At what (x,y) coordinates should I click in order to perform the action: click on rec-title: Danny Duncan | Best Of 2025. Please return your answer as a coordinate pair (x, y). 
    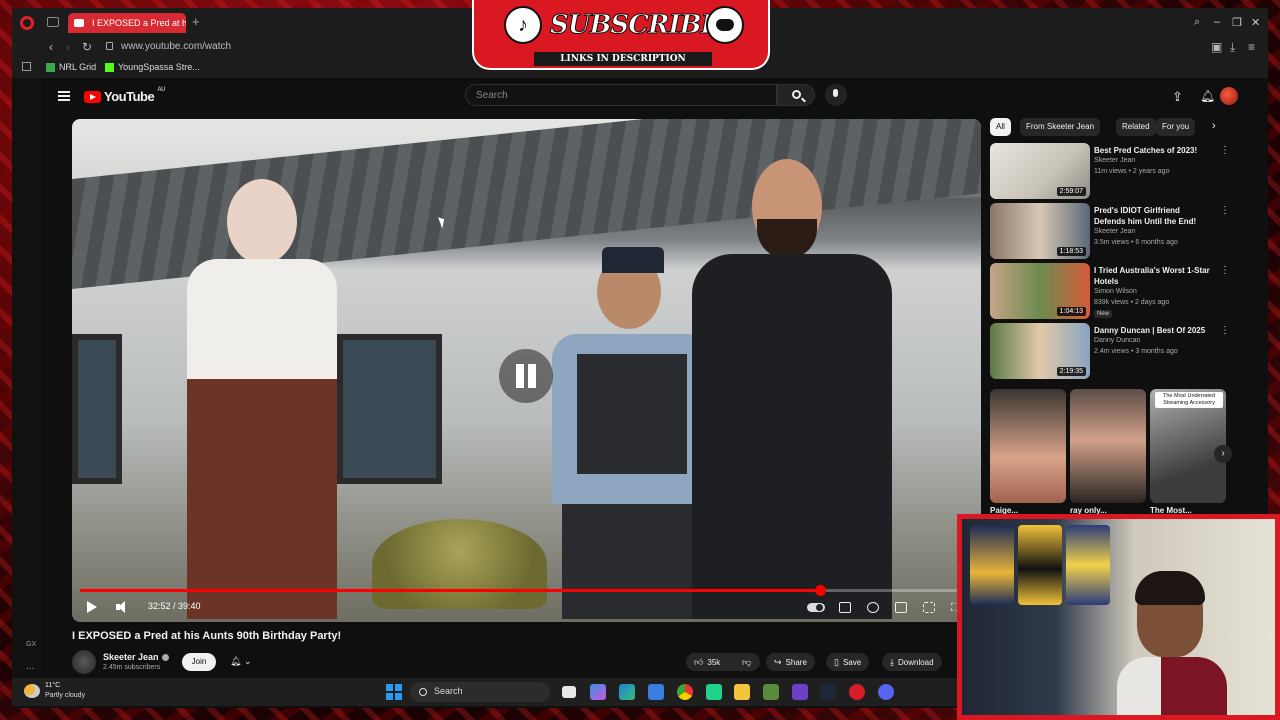
    Looking at the image, I should click on (1153, 330).